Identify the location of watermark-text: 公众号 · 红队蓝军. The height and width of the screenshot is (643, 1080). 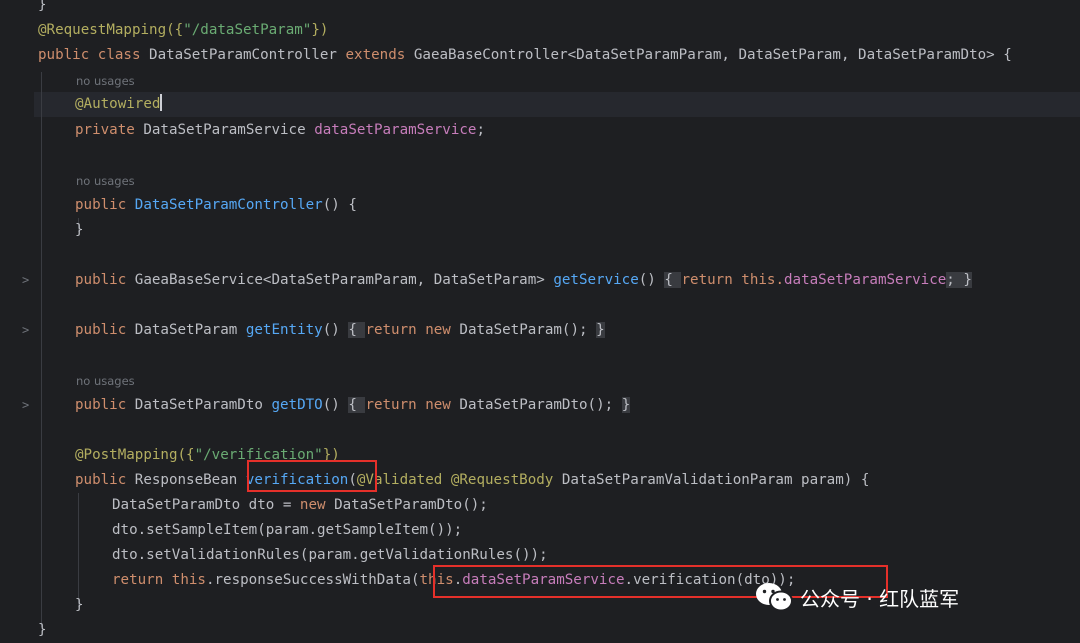
(880, 598).